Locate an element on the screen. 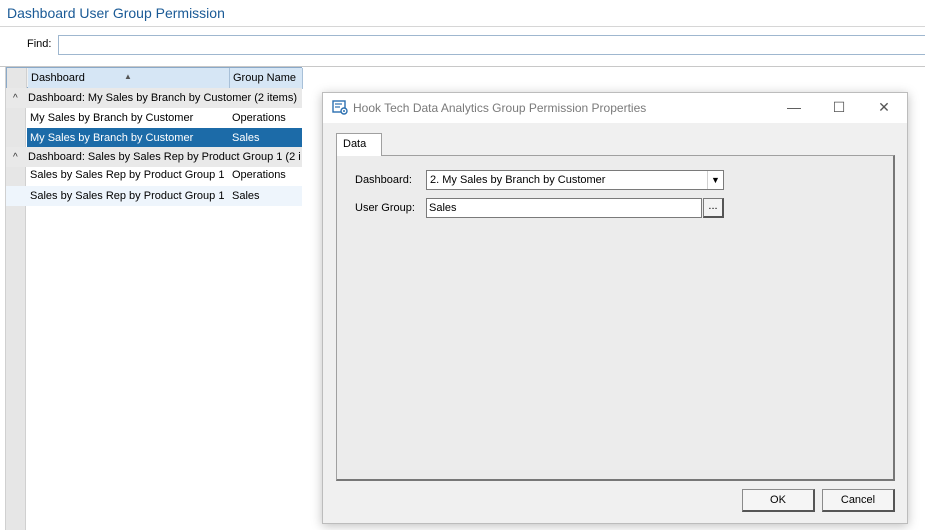  ok-button: OK is located at coordinates (778, 500).